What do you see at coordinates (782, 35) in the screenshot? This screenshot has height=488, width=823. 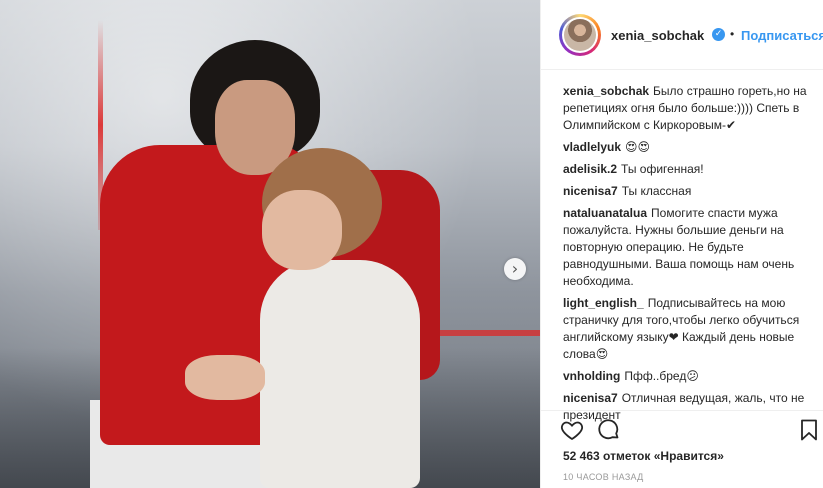 I see `follow-button: Подписаться` at bounding box center [782, 35].